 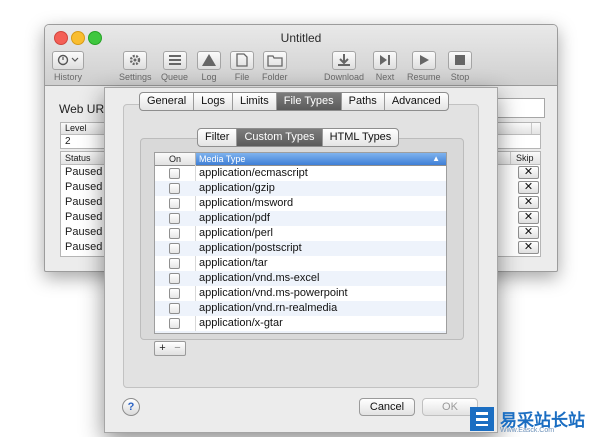 What do you see at coordinates (300, 188) in the screenshot?
I see `table-row: application/gzip` at bounding box center [300, 188].